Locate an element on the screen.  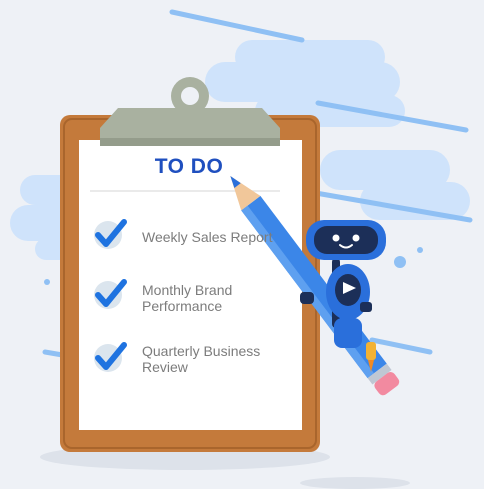
task-monthly-brand-performance: Monthly Brand Performance is located at coordinates (187, 298).